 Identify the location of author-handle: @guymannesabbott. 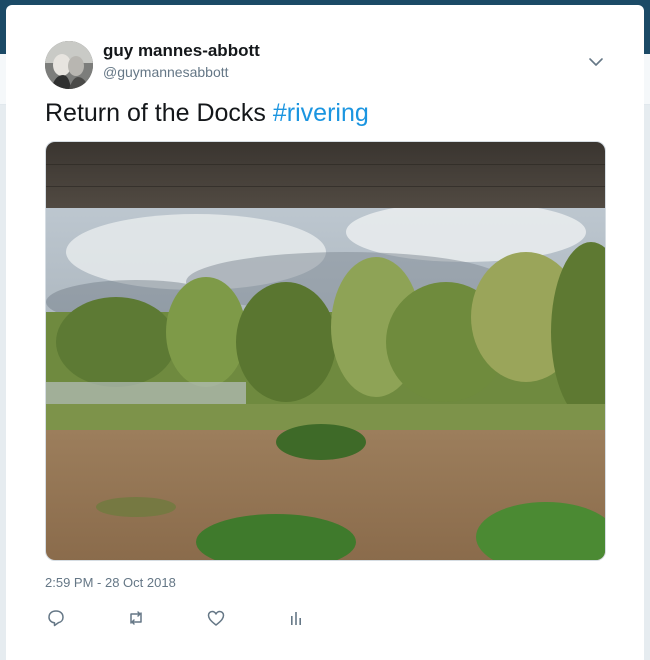
(166, 72).